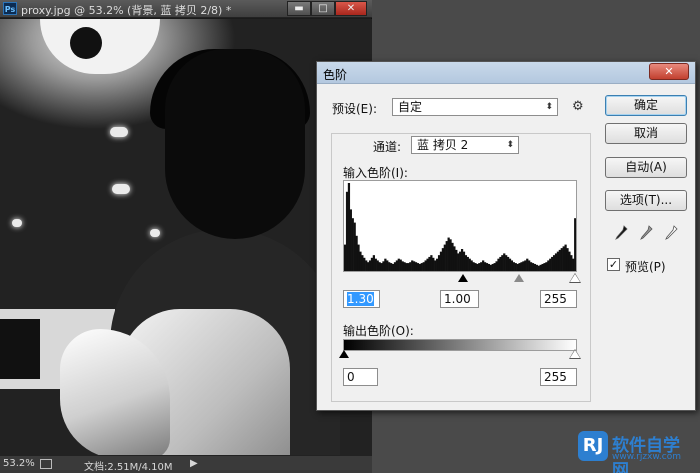 This screenshot has height=473, width=700. Describe the element at coordinates (575, 278) in the screenshot. I see `white-point-handle` at that location.